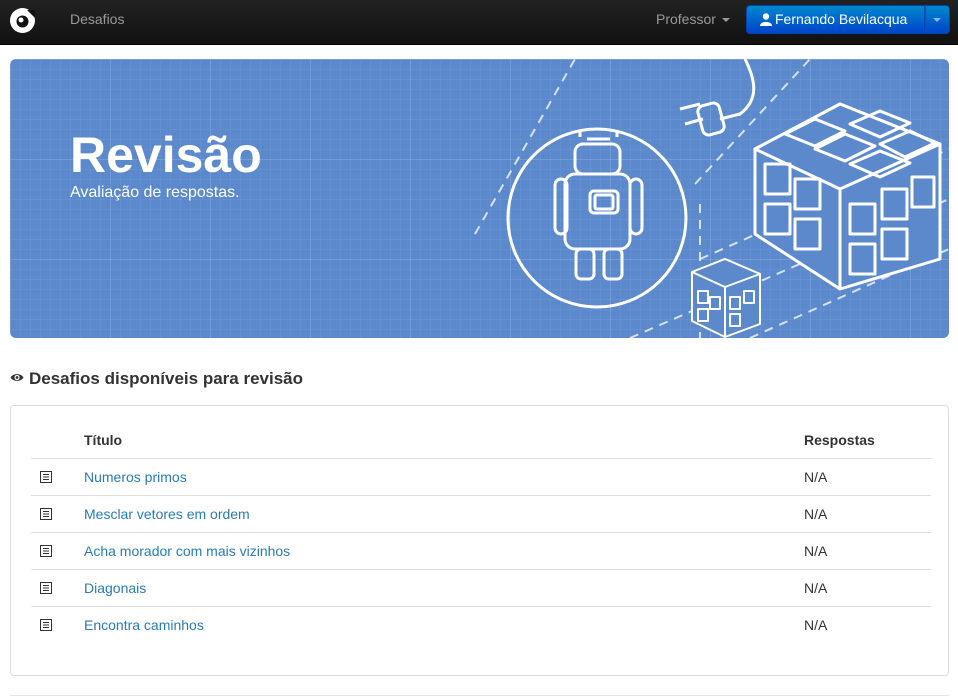  Describe the element at coordinates (479, 695) in the screenshot. I see `footer-divider` at that location.